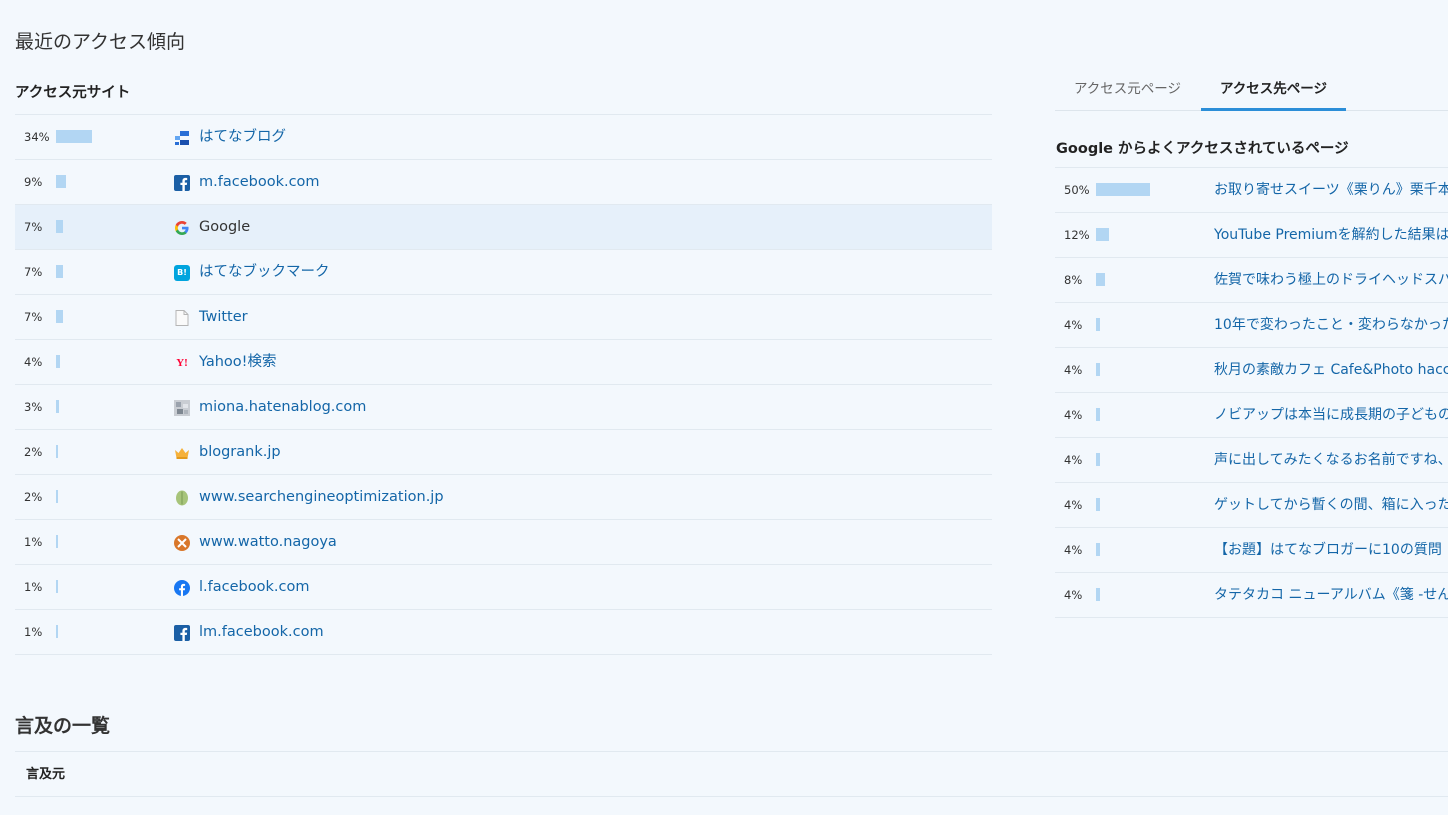 This screenshot has height=815, width=1448. What do you see at coordinates (503, 542) in the screenshot?
I see `source-row: 1% www.watto.nagoya` at bounding box center [503, 542].